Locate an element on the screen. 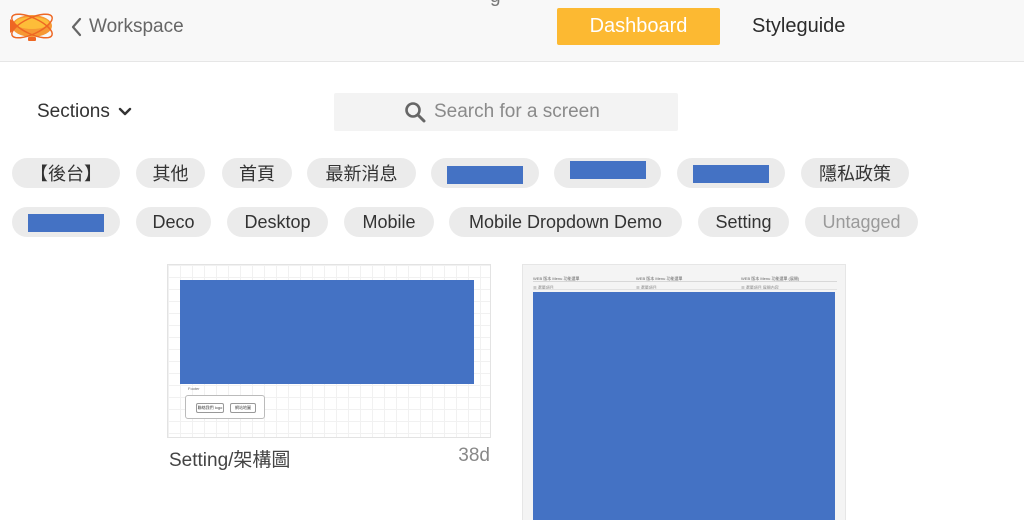  thumbnail-column-sub: ☰ 選單項目 展開內容 is located at coordinates (760, 287).